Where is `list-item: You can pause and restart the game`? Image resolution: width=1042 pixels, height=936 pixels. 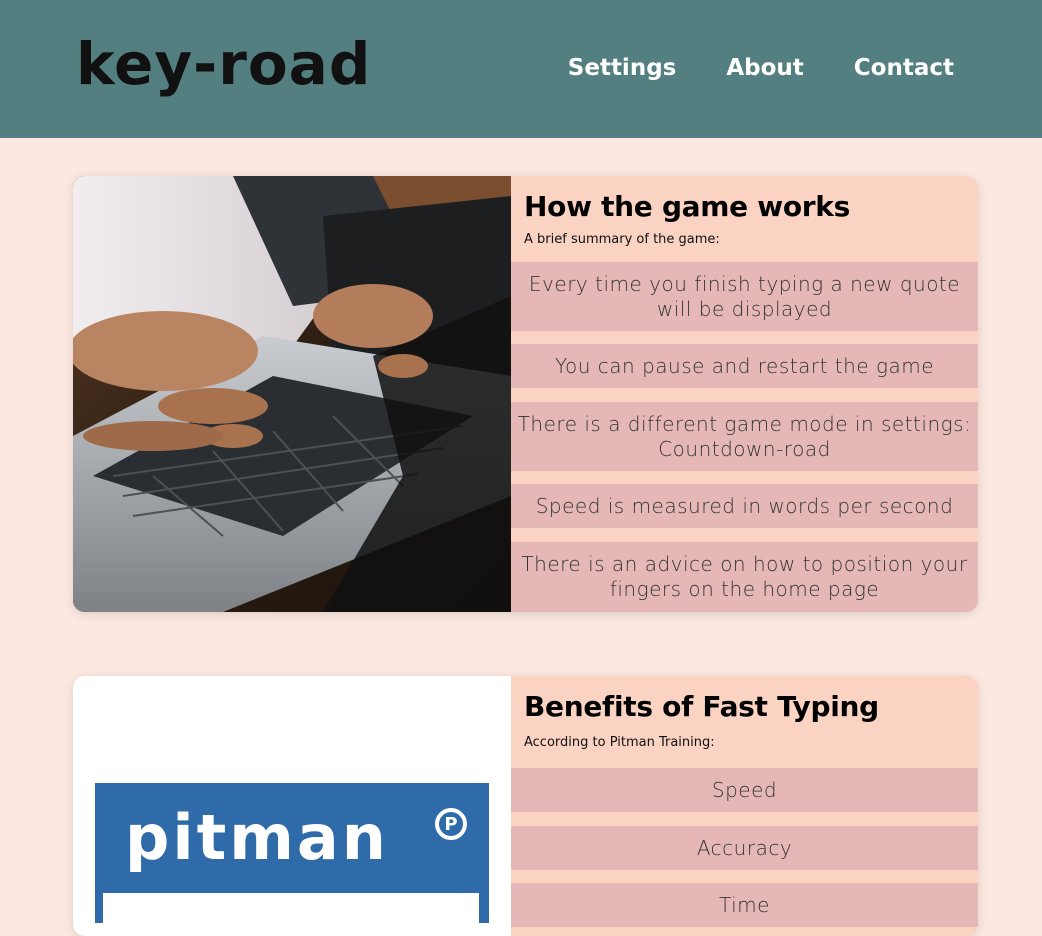
list-item: You can pause and restart the game is located at coordinates (744, 366).